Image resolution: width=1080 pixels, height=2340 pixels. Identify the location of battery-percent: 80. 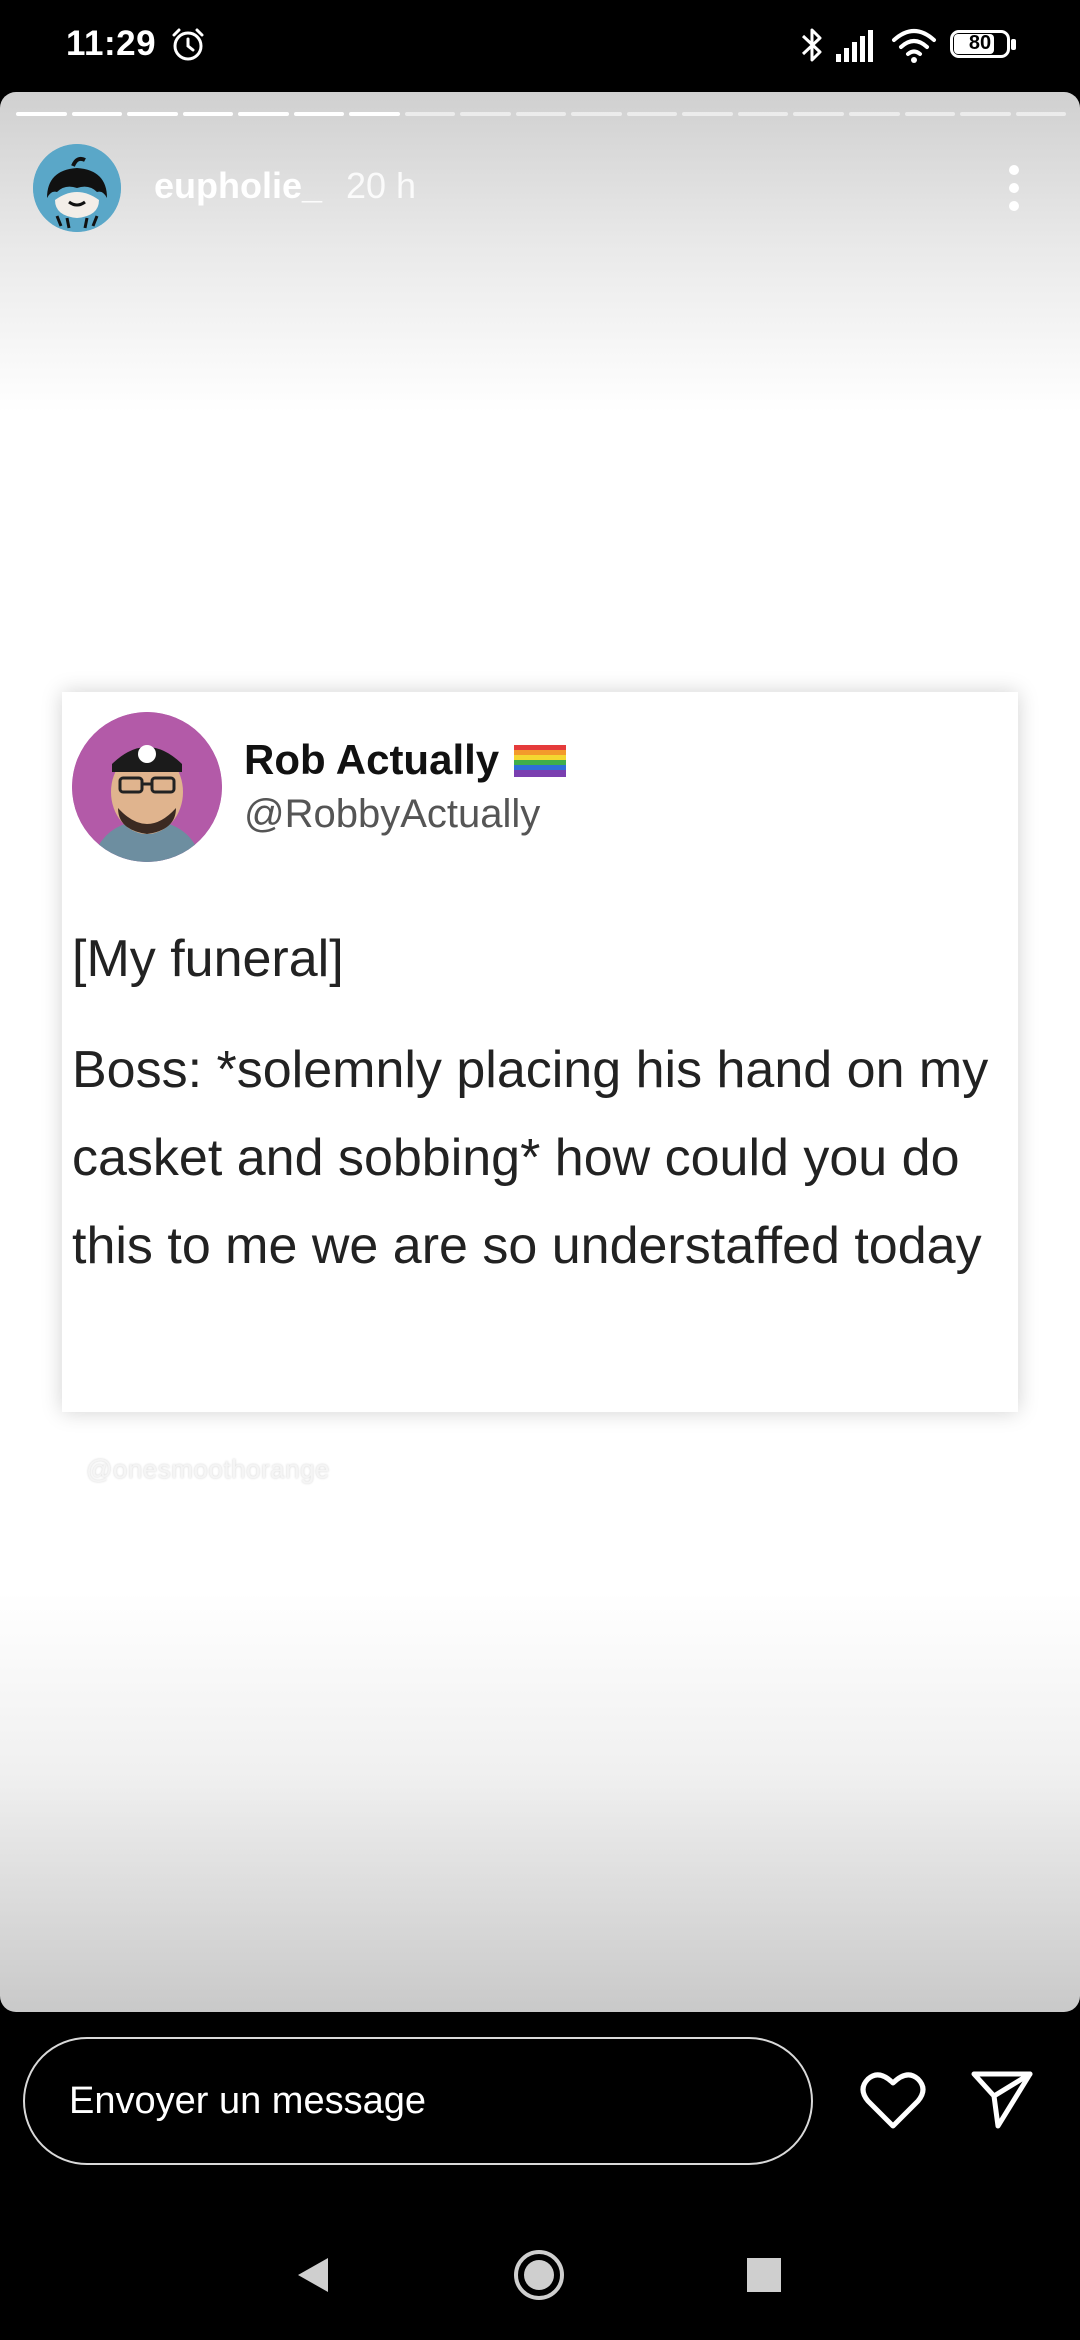
(980, 43).